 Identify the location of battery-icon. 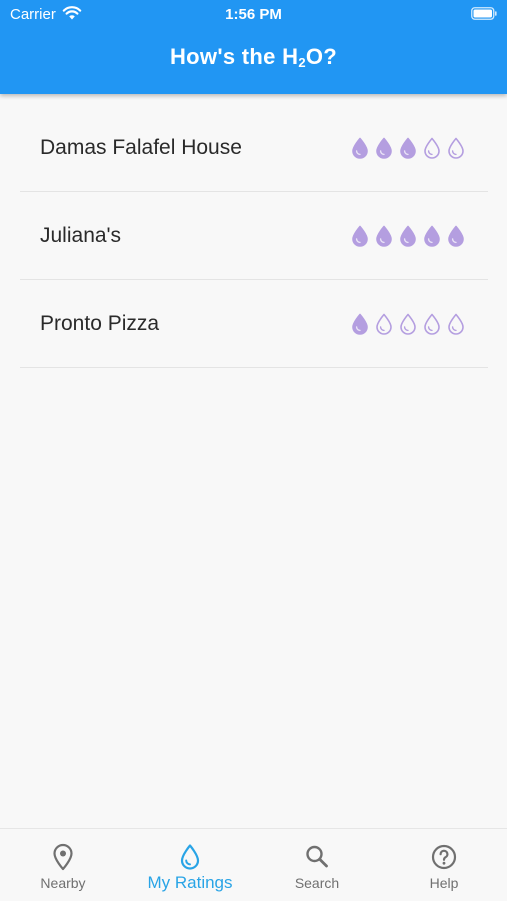
(484, 13).